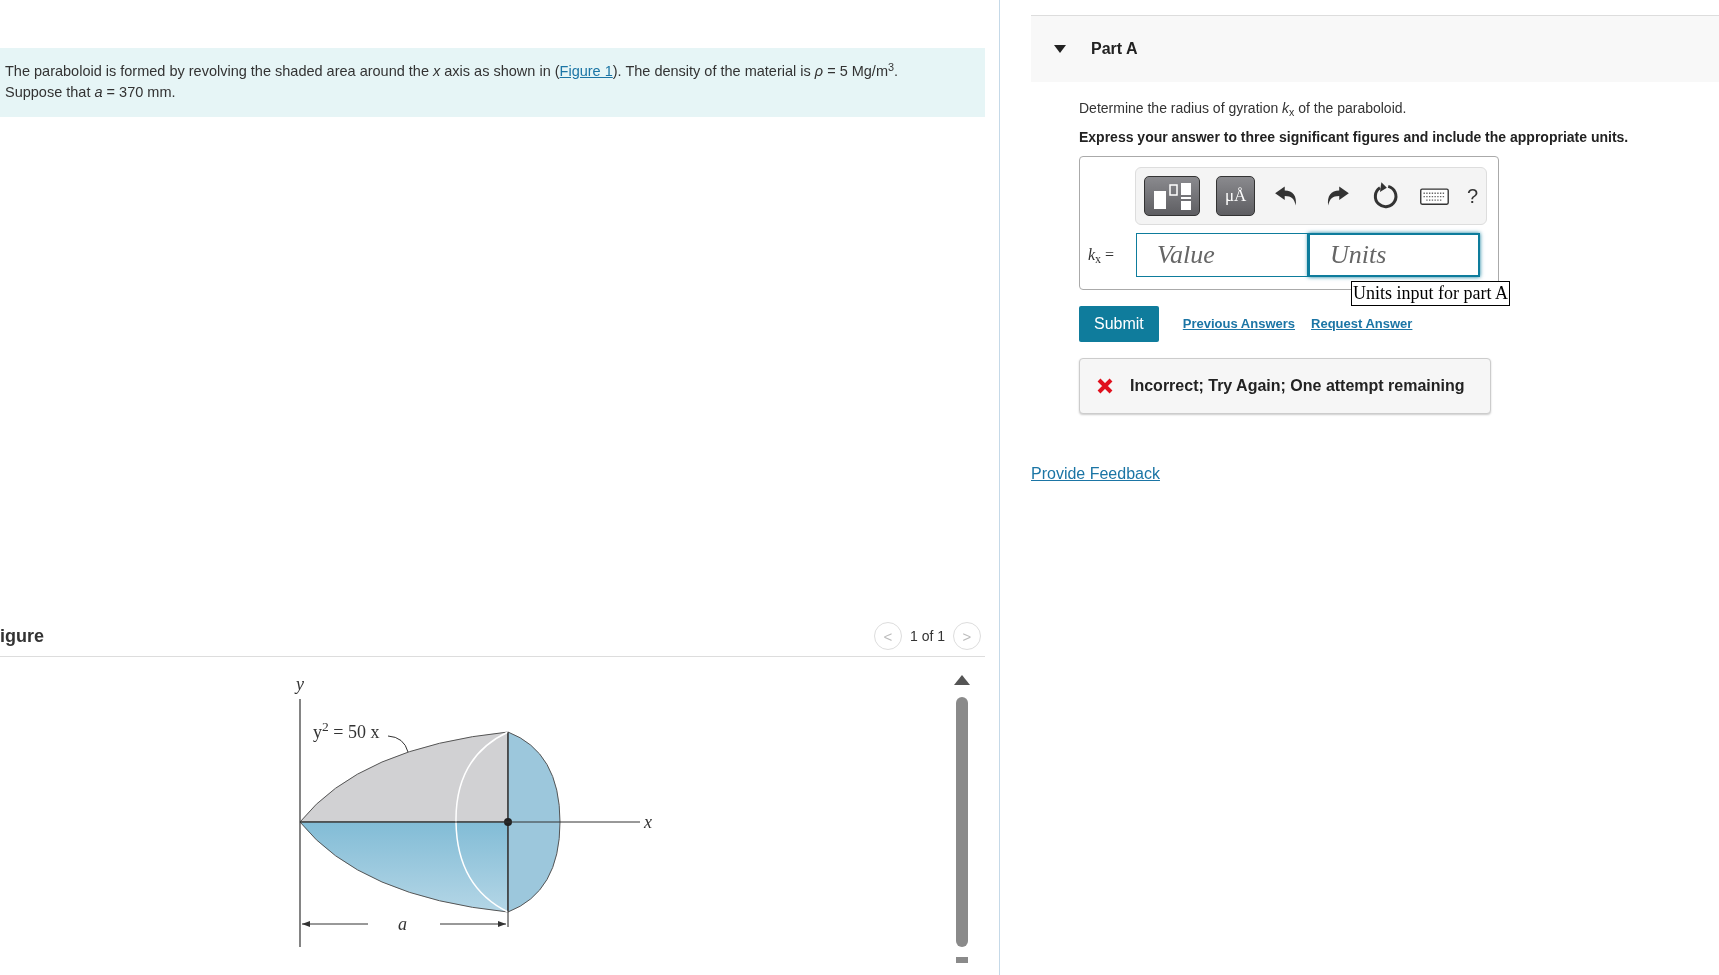 This screenshot has width=1719, height=975. I want to click on page-counter: 1 of 1, so click(927, 636).